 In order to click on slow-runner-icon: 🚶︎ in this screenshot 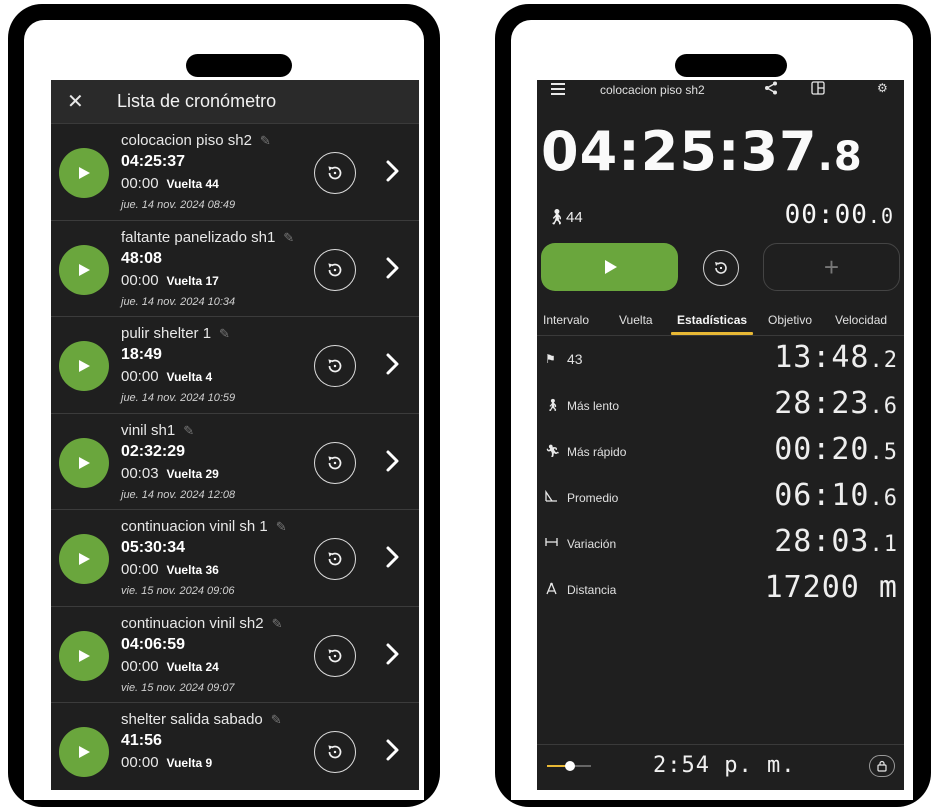, I will do `click(553, 405)`.